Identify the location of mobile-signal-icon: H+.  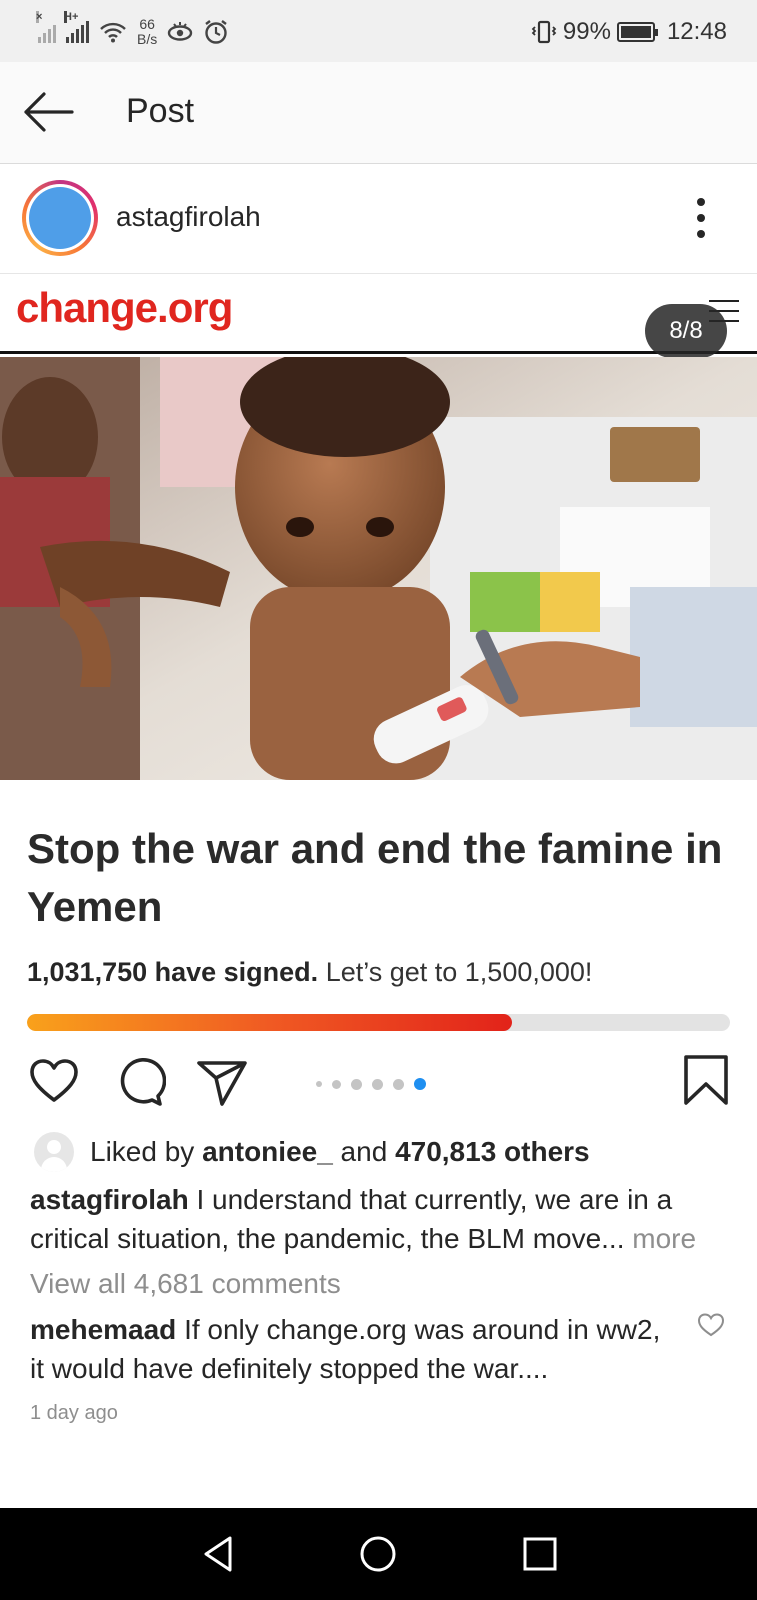
(76, 27).